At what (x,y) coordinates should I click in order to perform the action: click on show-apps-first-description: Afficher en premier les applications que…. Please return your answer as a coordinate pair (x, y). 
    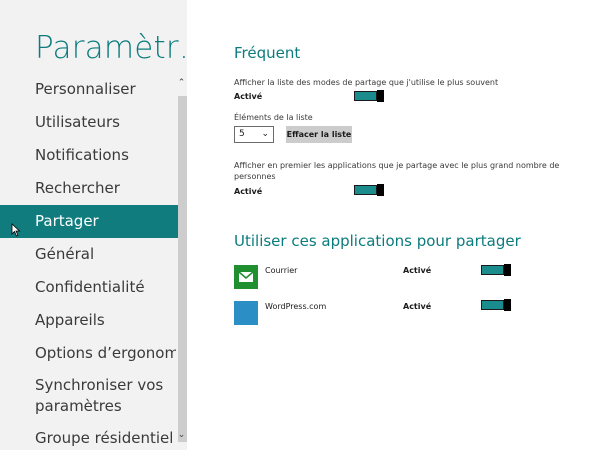
    Looking at the image, I should click on (397, 171).